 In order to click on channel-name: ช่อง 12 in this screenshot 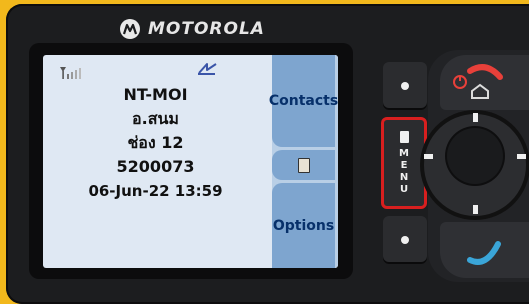, I will do `click(155, 142)`.